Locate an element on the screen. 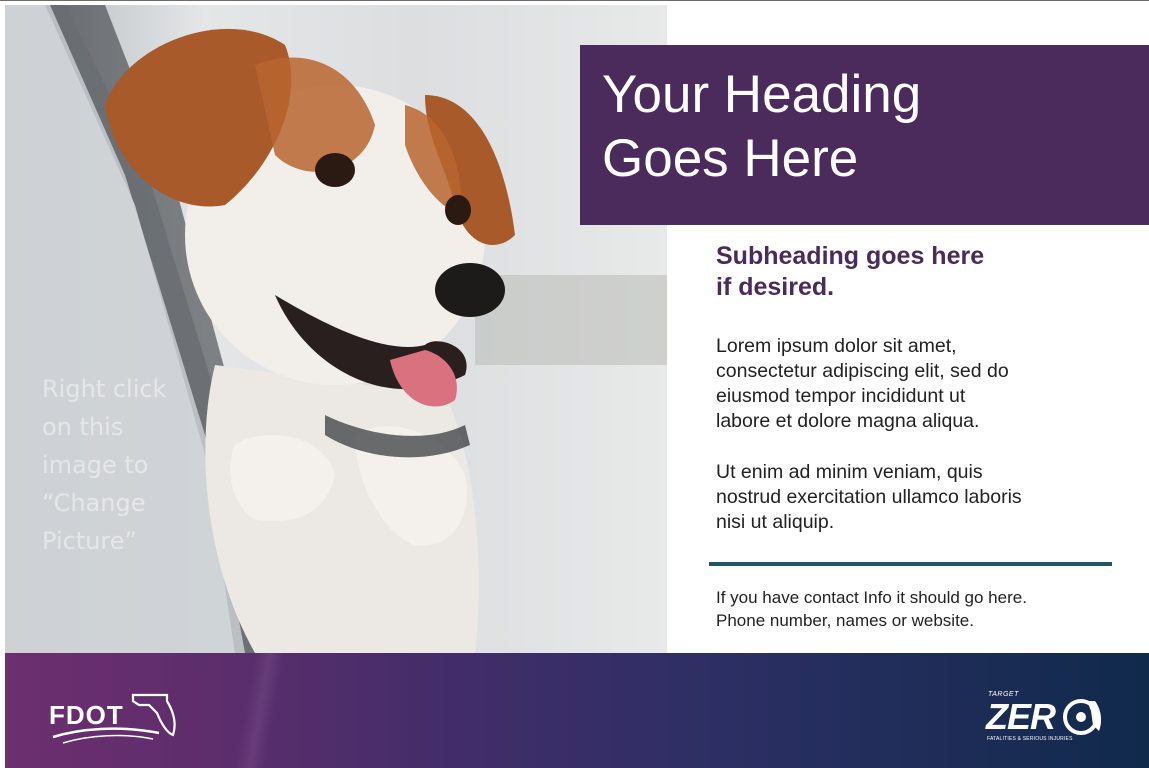 The height and width of the screenshot is (768, 1149). contact-line: Phone number, names or website. is located at coordinates (845, 620).